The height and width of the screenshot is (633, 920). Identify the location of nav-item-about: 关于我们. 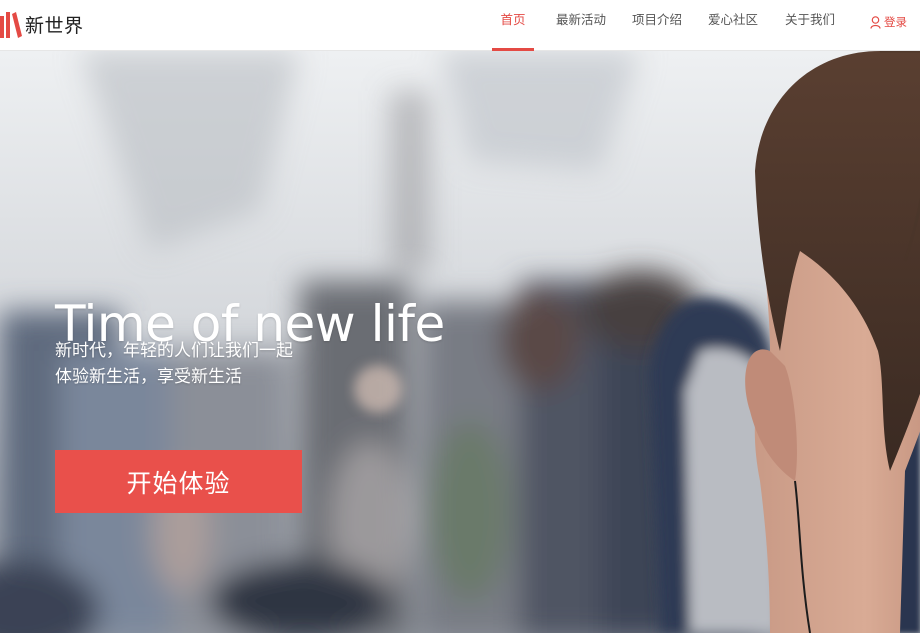
(810, 25).